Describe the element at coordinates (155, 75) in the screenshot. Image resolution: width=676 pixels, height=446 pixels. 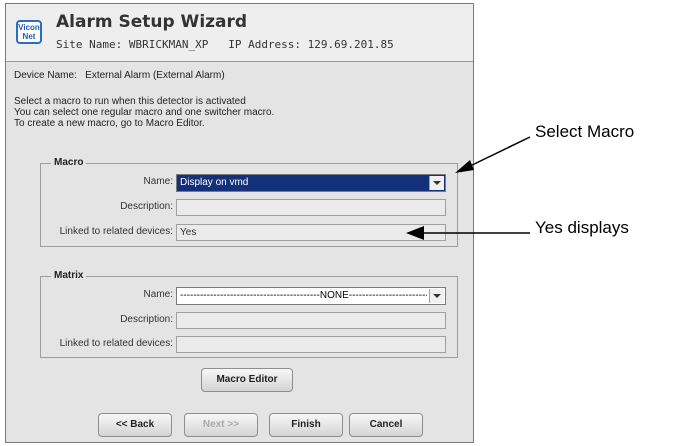
I see `device-name-value: External Alarm (External Alarm)` at that location.